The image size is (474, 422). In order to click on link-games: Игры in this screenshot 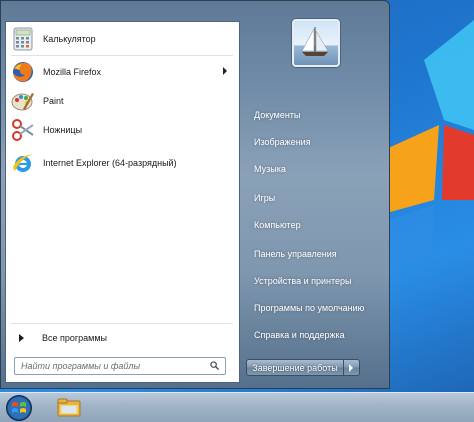, I will do `click(314, 198)`.